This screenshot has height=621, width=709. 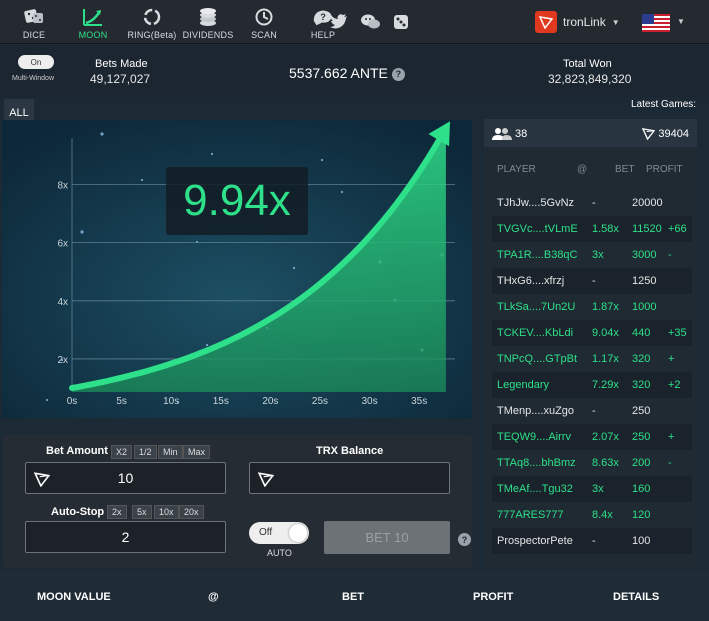 I want to click on auto-toggle: Off, so click(x=279, y=533).